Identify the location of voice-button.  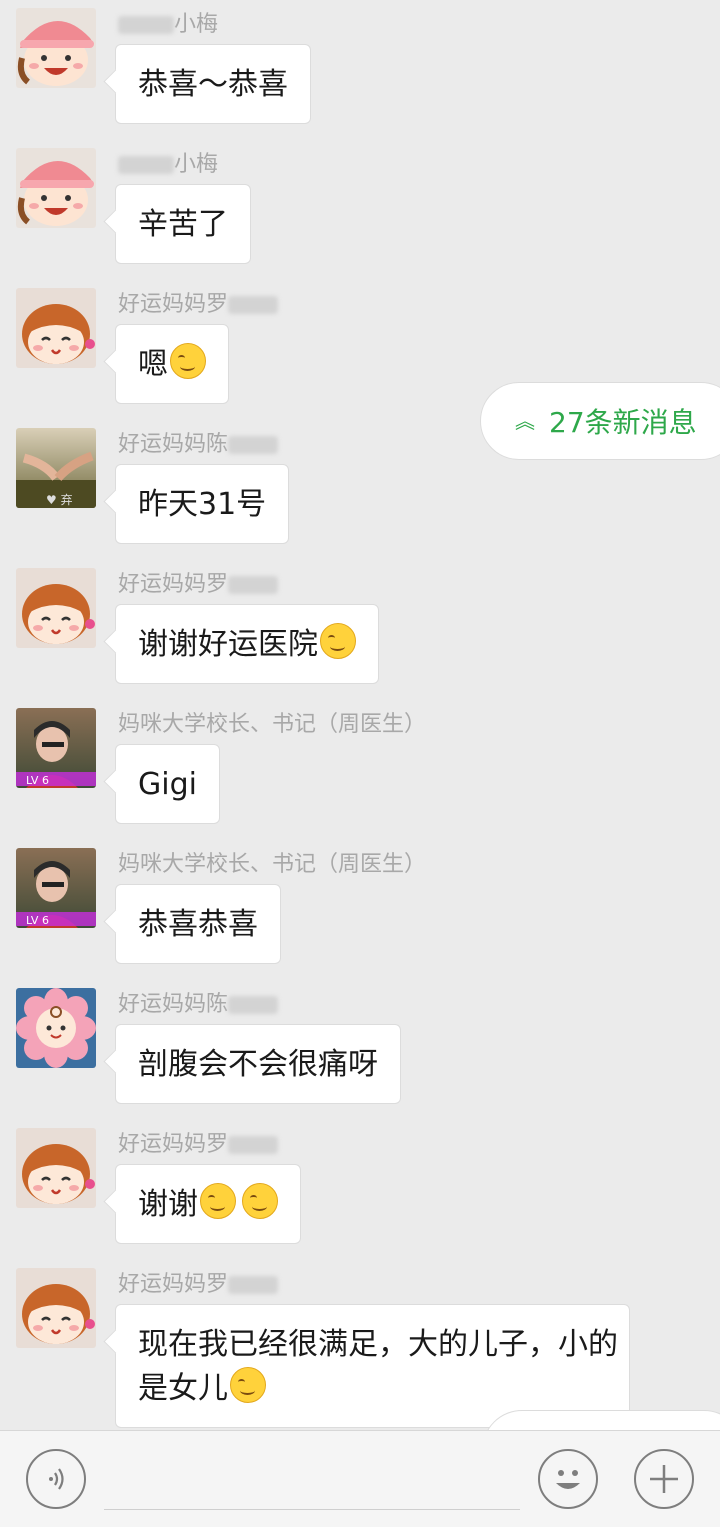
(56, 1479).